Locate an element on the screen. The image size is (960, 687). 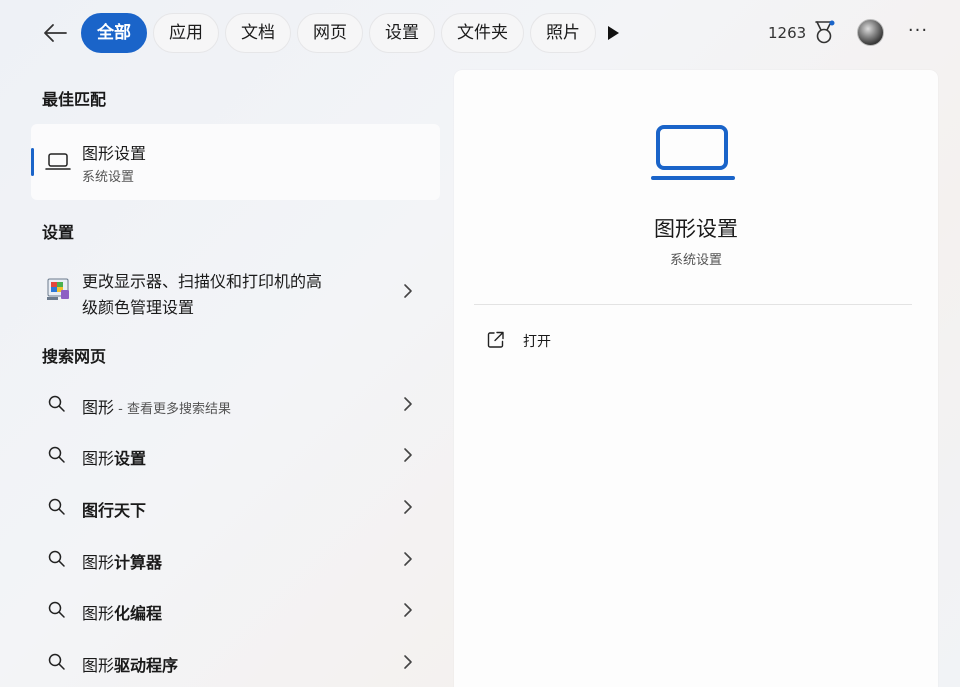
web-result-suffix: 驱动程序 is located at coordinates (146, 665).